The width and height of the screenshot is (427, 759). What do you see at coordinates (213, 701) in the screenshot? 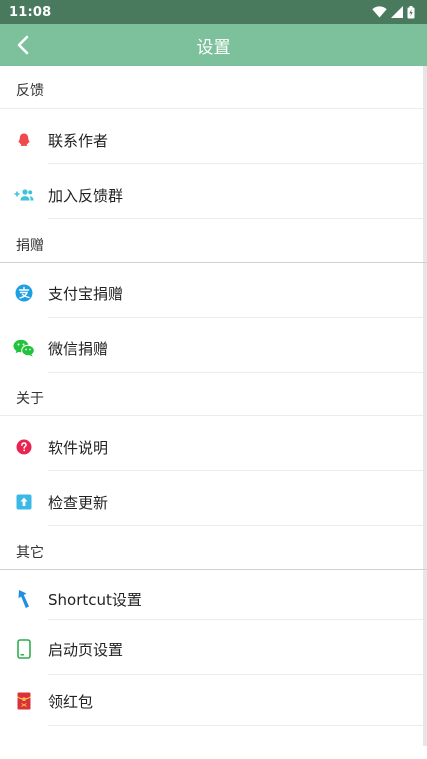
I see `settings-item-red-packet: 领红包` at bounding box center [213, 701].